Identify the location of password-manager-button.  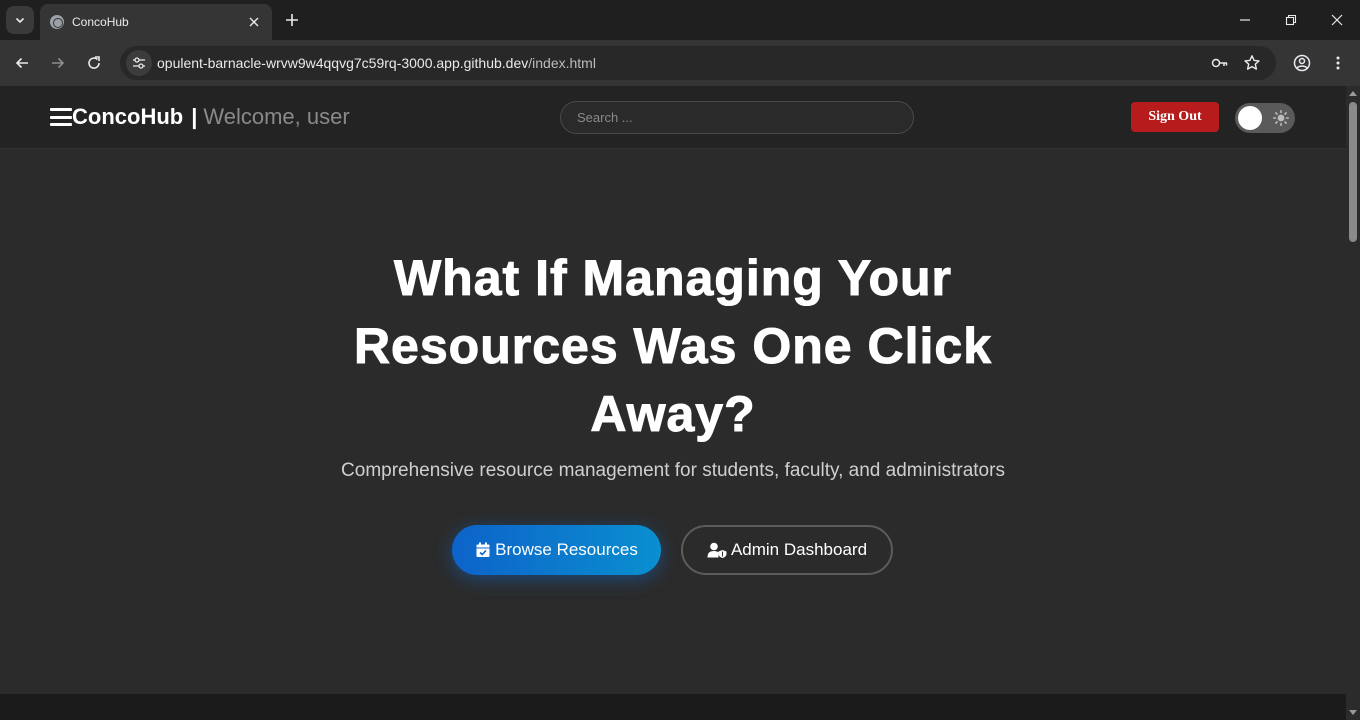
(1220, 63).